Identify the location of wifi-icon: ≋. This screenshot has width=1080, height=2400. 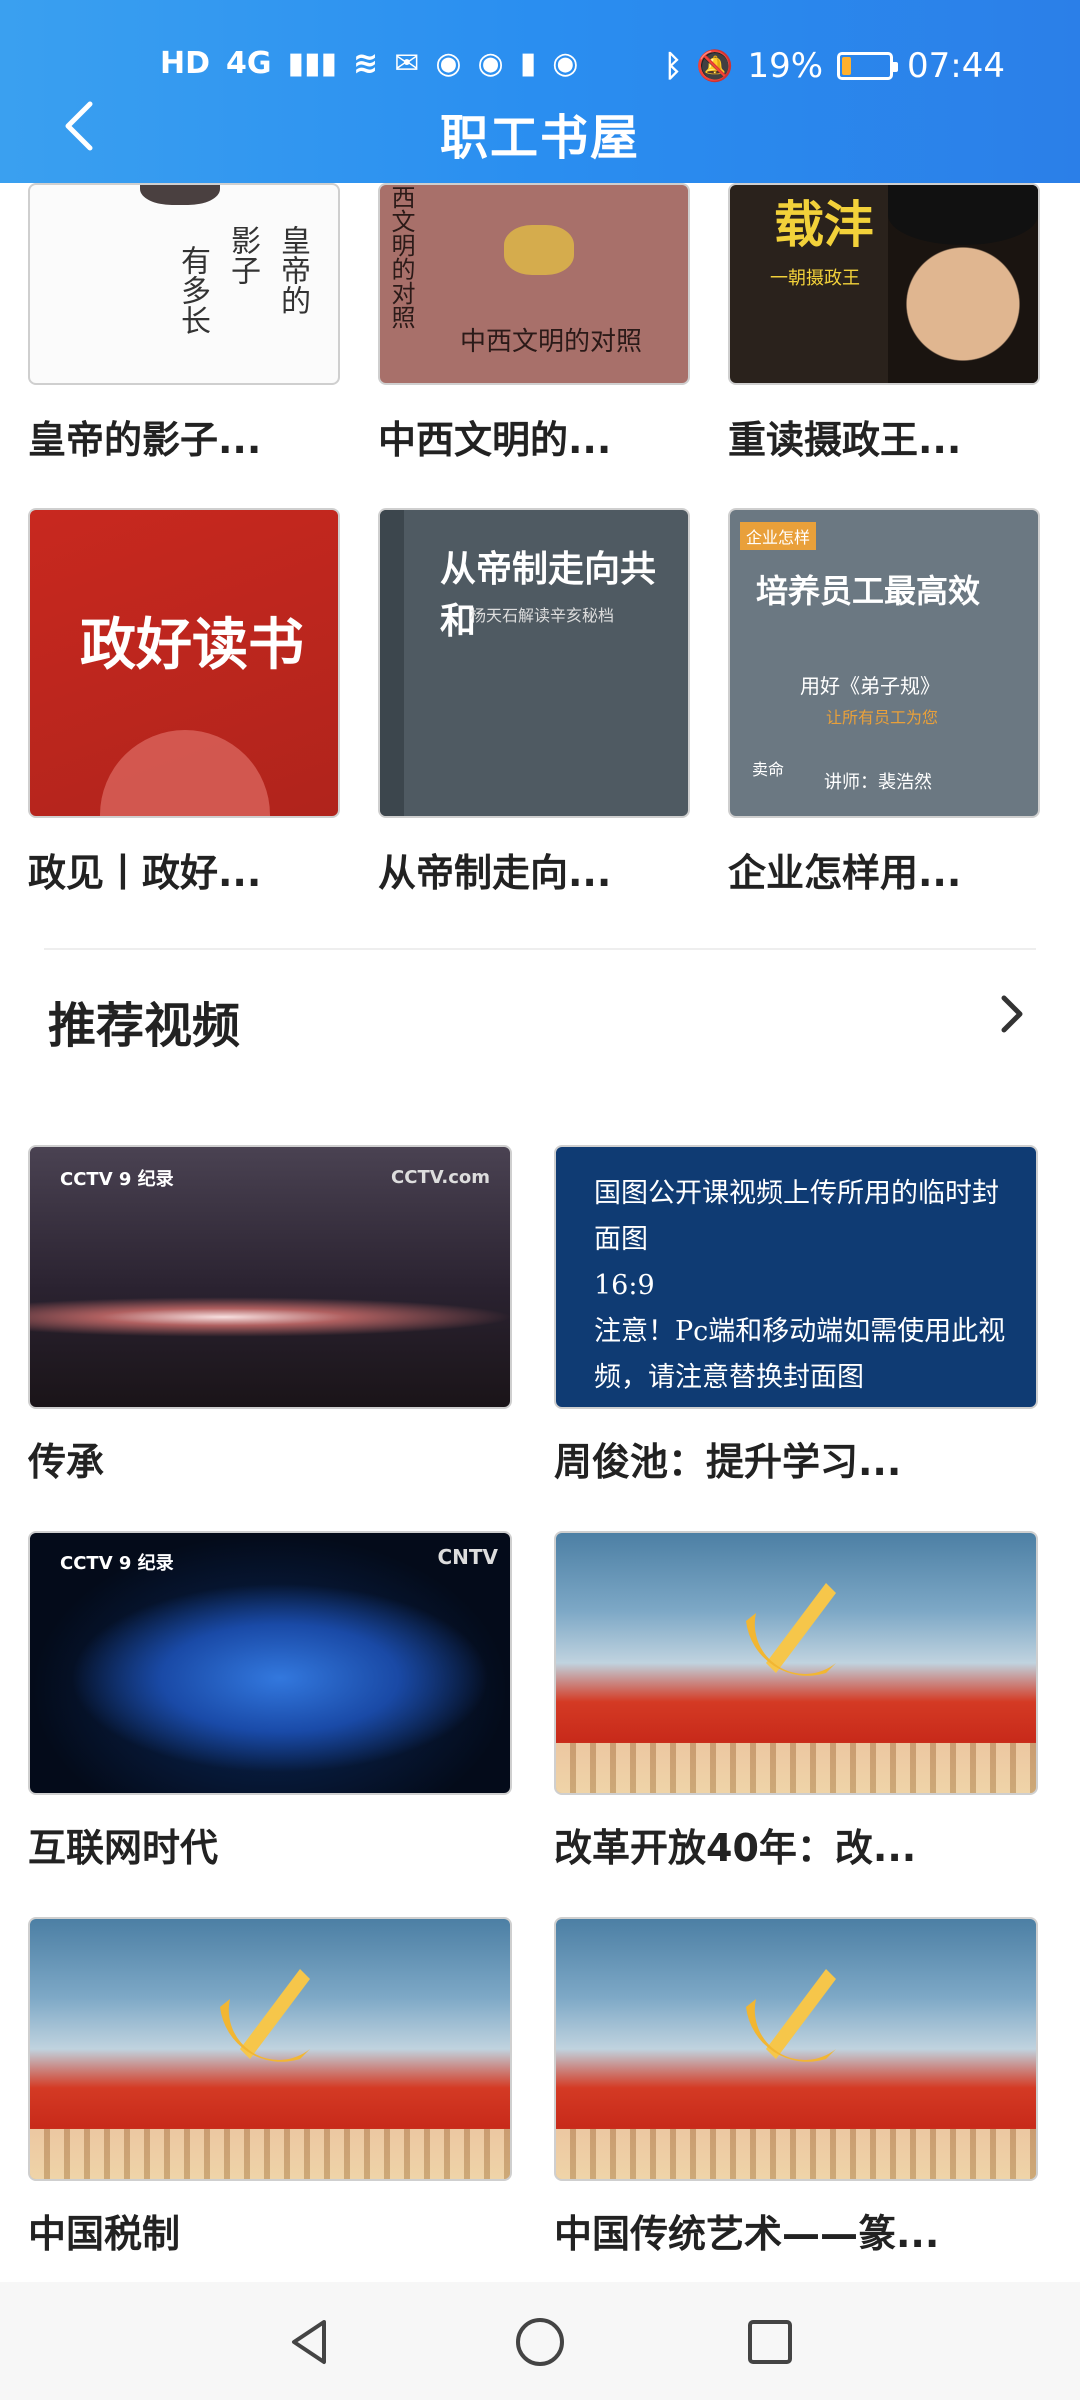
(366, 63).